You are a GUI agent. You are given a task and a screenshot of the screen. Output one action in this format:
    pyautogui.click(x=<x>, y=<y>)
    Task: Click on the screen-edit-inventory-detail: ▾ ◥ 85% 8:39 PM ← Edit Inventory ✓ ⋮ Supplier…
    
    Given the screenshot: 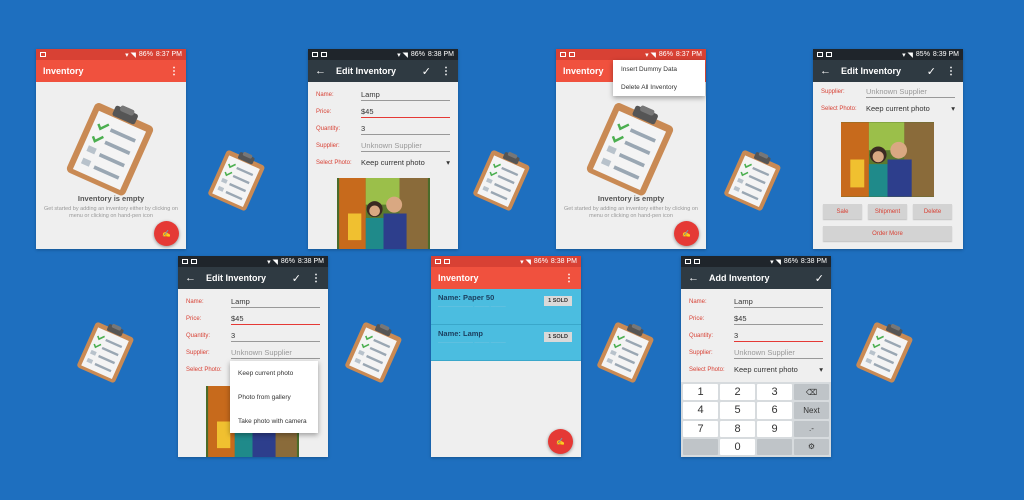 What is the action you would take?
    pyautogui.click(x=888, y=149)
    